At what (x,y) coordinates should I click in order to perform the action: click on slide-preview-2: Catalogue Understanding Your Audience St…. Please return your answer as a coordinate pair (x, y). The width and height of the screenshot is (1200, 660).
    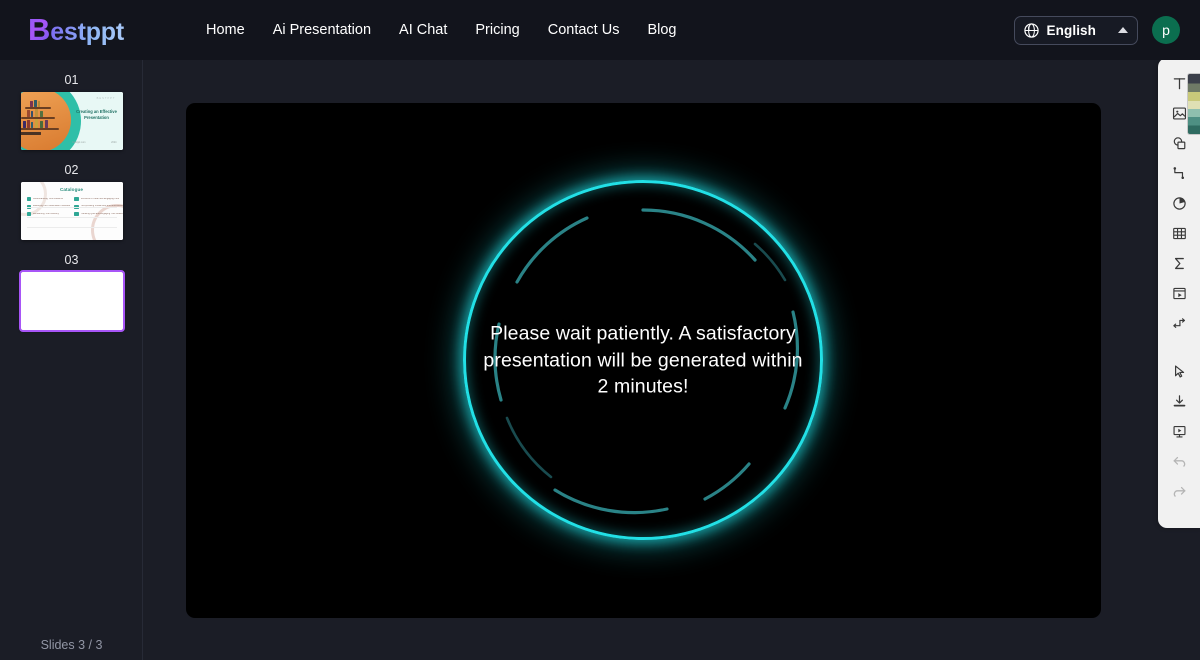
    Looking at the image, I should click on (71, 211).